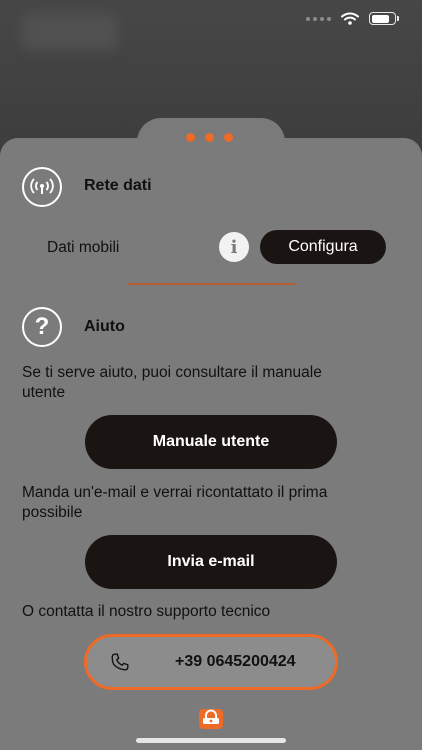  Describe the element at coordinates (118, 185) in the screenshot. I see `network-section-title: Rete dati` at that location.